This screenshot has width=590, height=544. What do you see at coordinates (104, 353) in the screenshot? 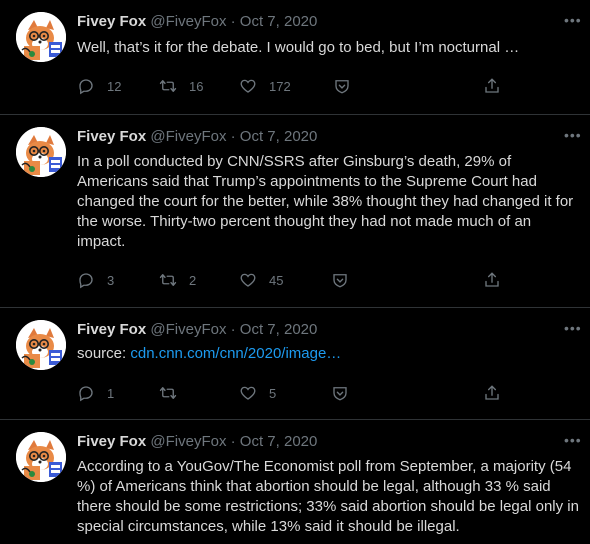
I see `source-prefix: source:` at bounding box center [104, 353].